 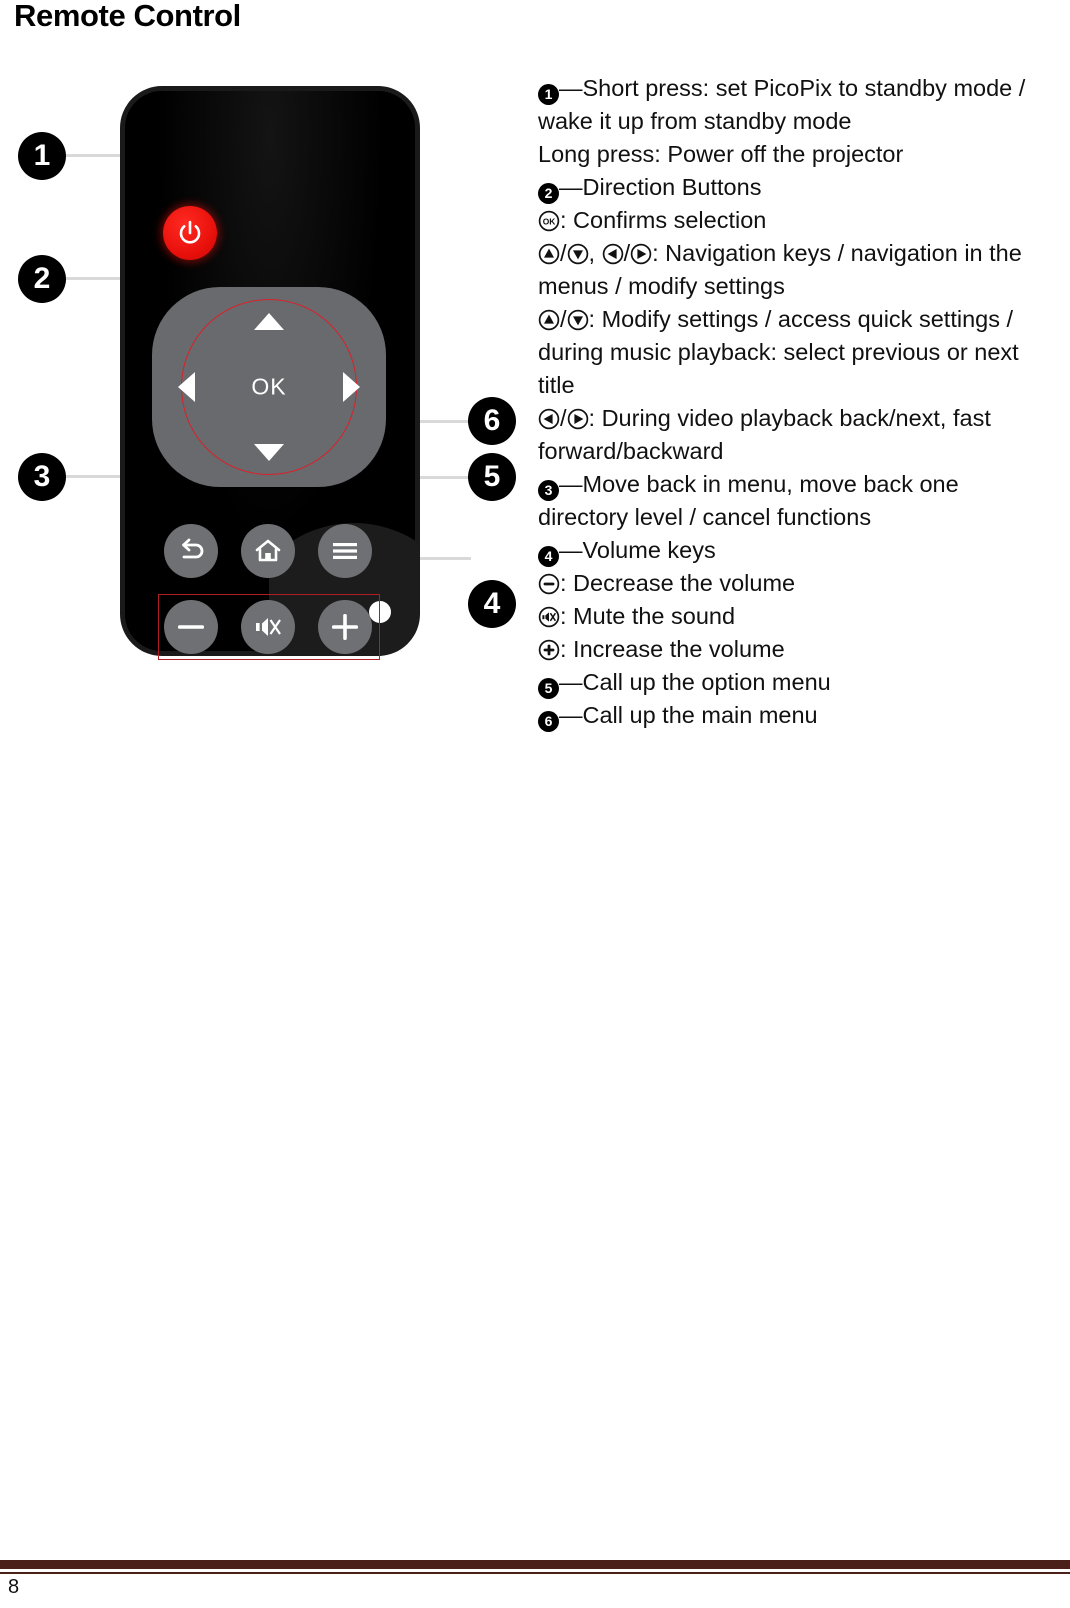 What do you see at coordinates (663, 220) in the screenshot?
I see `description-ok-text: : Confirms selection` at bounding box center [663, 220].